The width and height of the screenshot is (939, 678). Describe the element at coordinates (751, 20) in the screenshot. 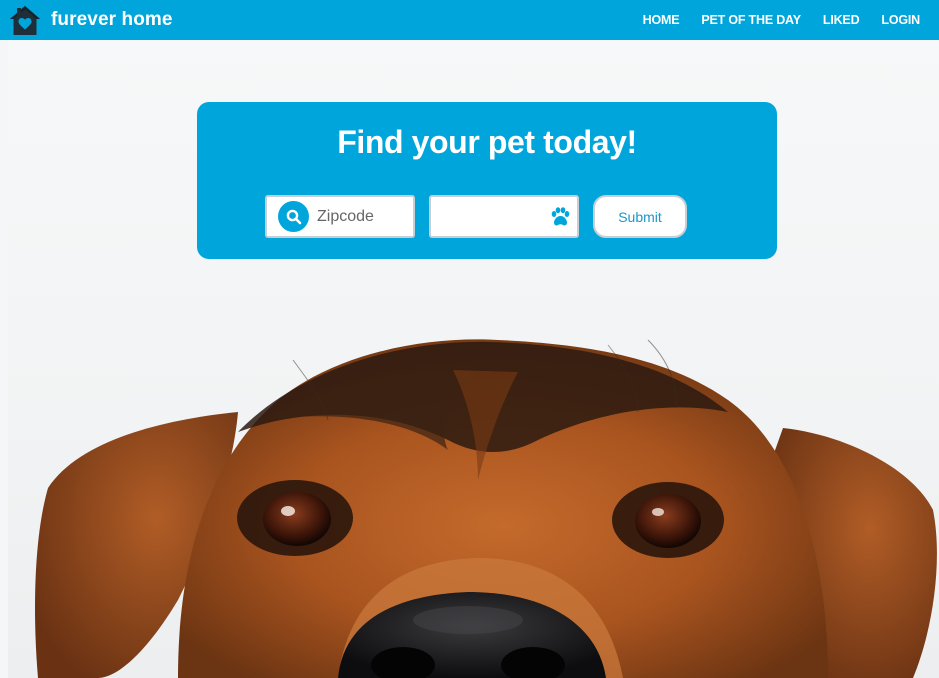

I see `nav-pet-of-the-day: PET OF THE DAY` at that location.